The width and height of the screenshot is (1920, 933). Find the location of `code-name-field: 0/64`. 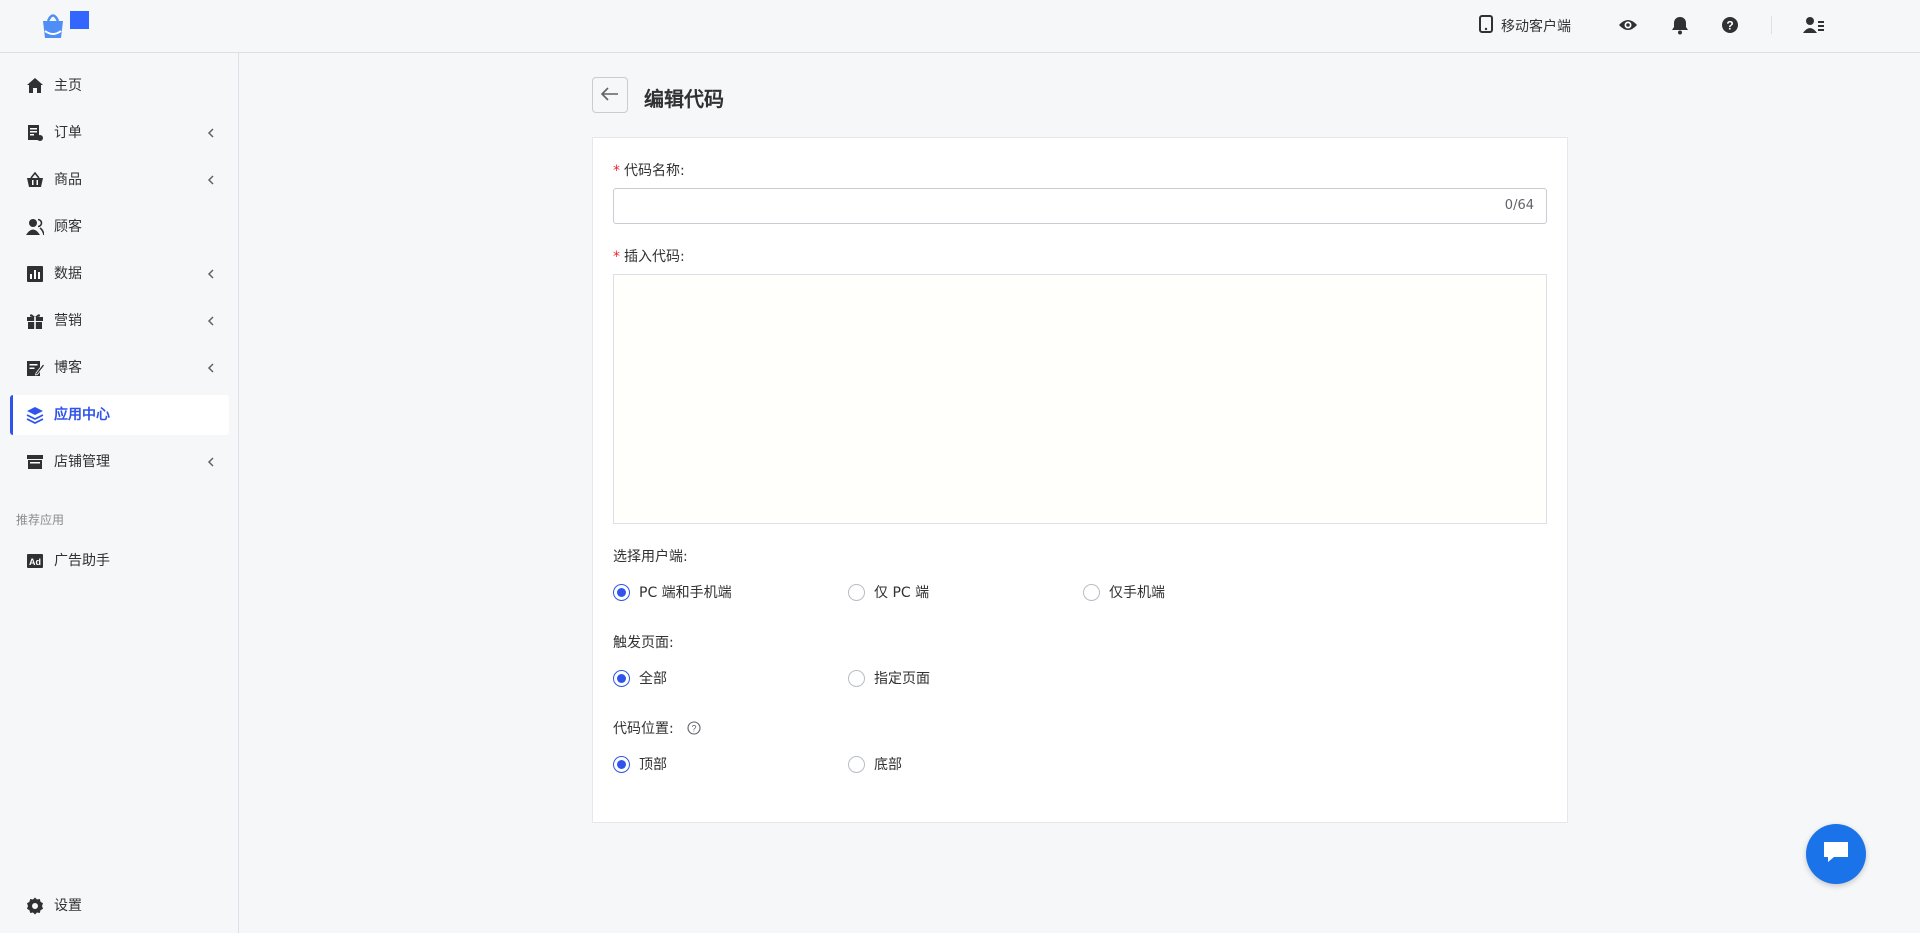

code-name-field: 0/64 is located at coordinates (1080, 206).